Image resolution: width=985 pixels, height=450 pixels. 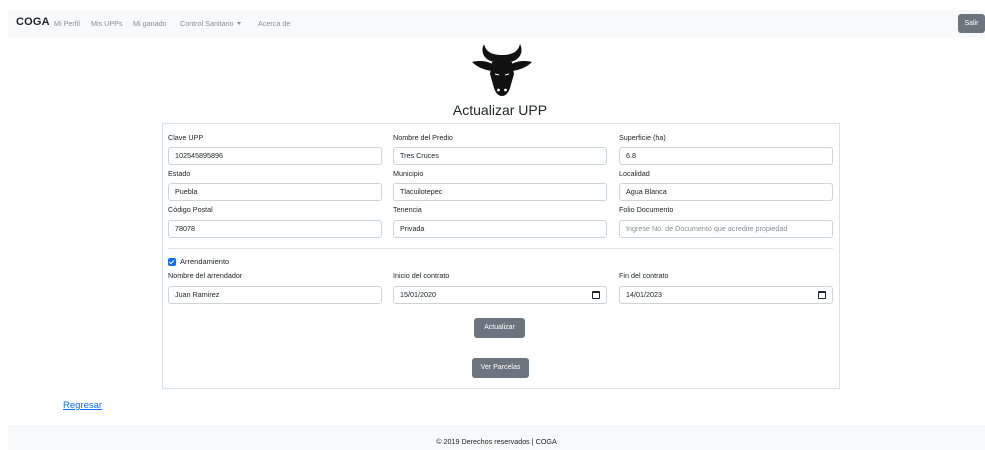 I want to click on tenencia-select: Privada, so click(x=500, y=229).